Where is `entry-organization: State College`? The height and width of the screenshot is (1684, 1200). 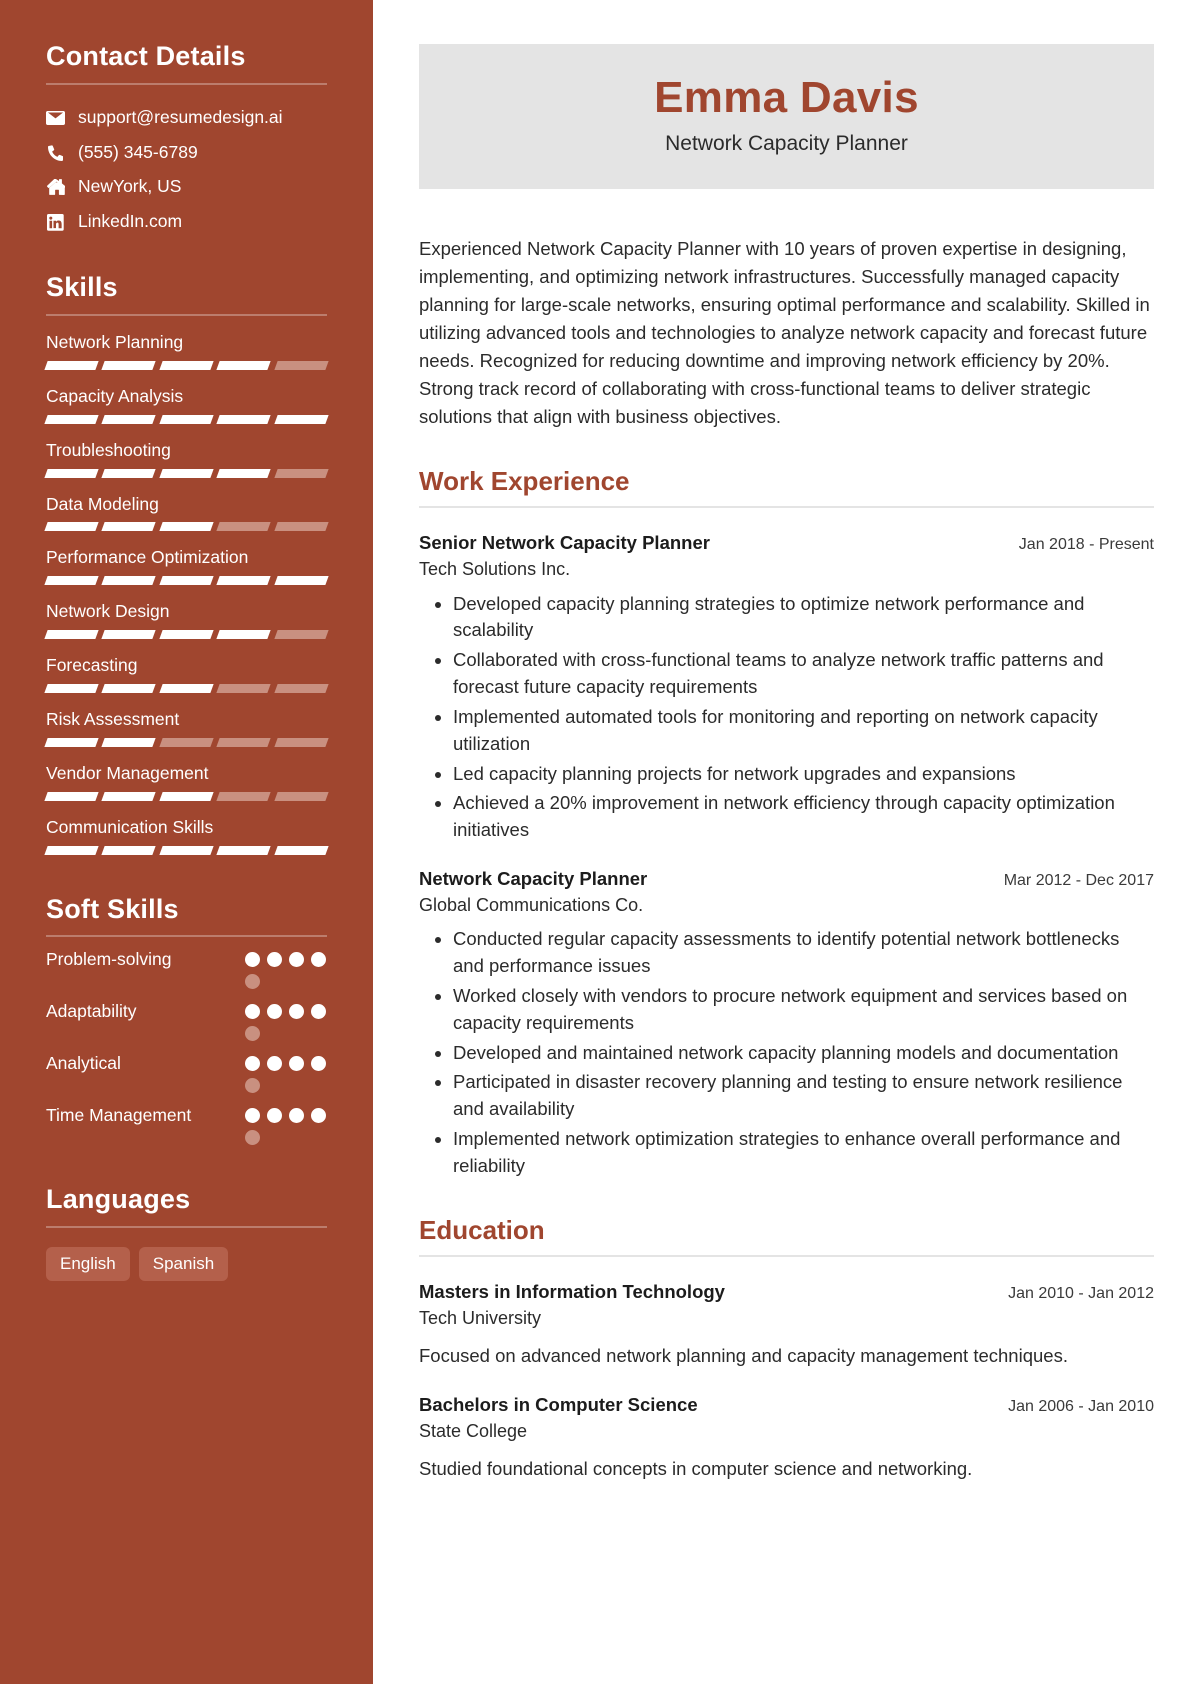
entry-organization: State College is located at coordinates (473, 1430).